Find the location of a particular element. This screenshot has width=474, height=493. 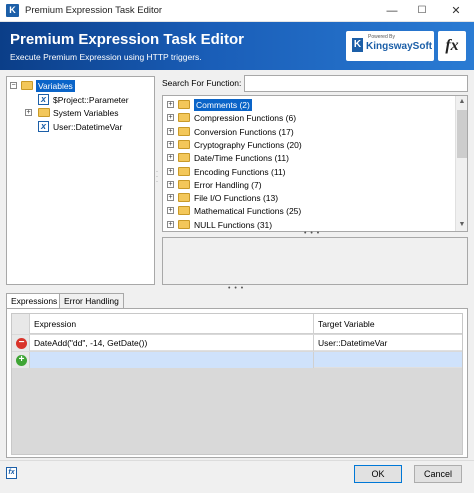

kingswaysoft-logo: K Powered By KingswaySoft is located at coordinates (390, 46).